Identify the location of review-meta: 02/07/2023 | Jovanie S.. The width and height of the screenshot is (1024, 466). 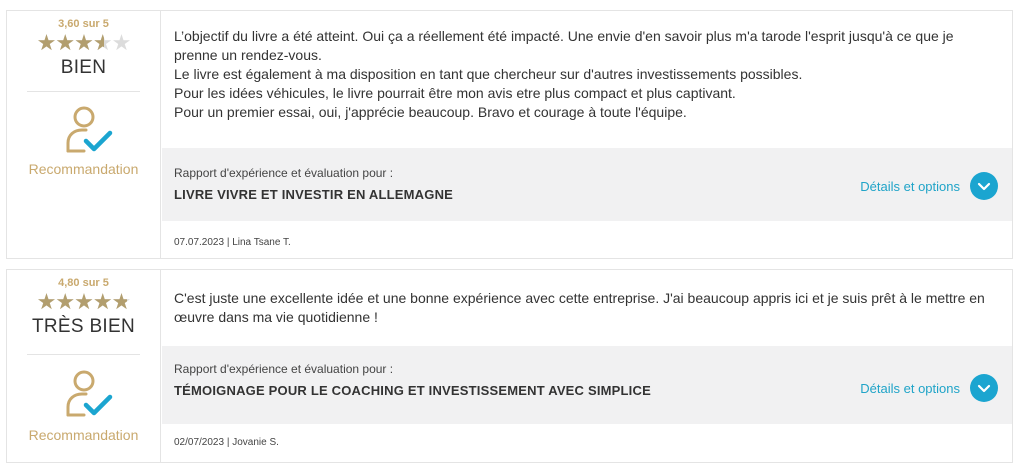
(226, 442).